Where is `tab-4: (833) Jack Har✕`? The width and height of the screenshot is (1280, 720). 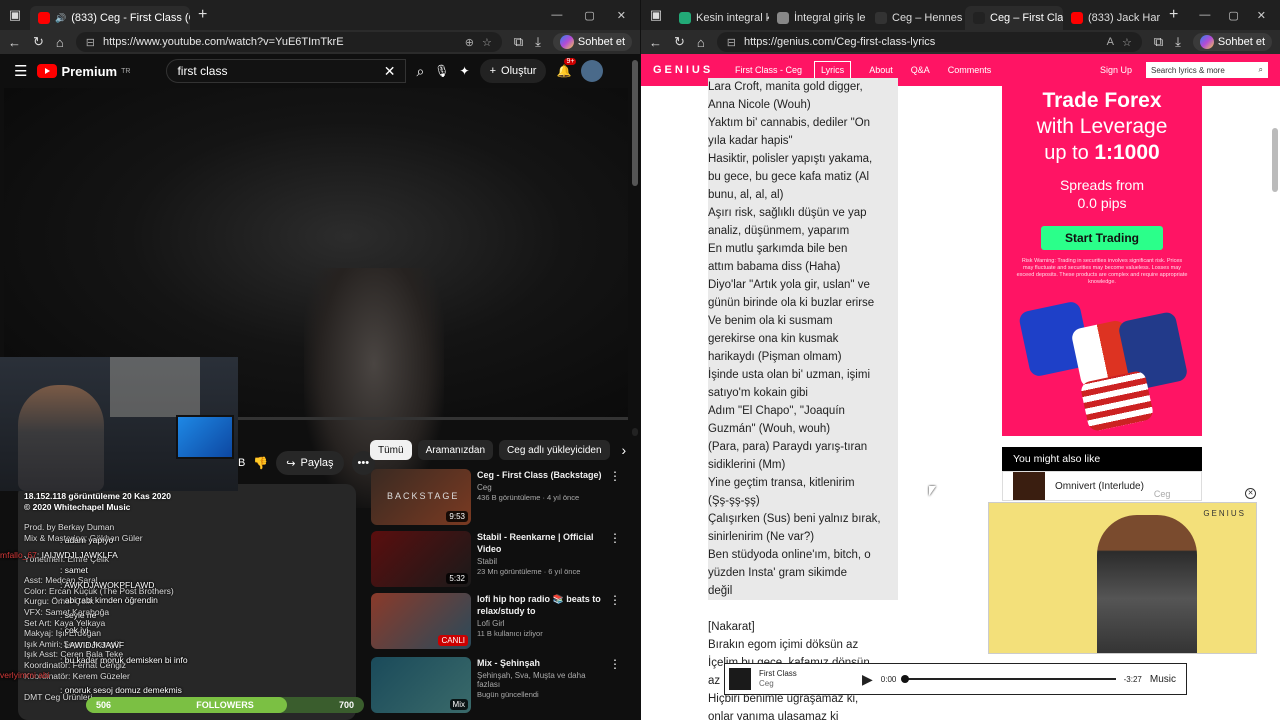
tab-4: (833) Jack Har✕ is located at coordinates (1112, 18).